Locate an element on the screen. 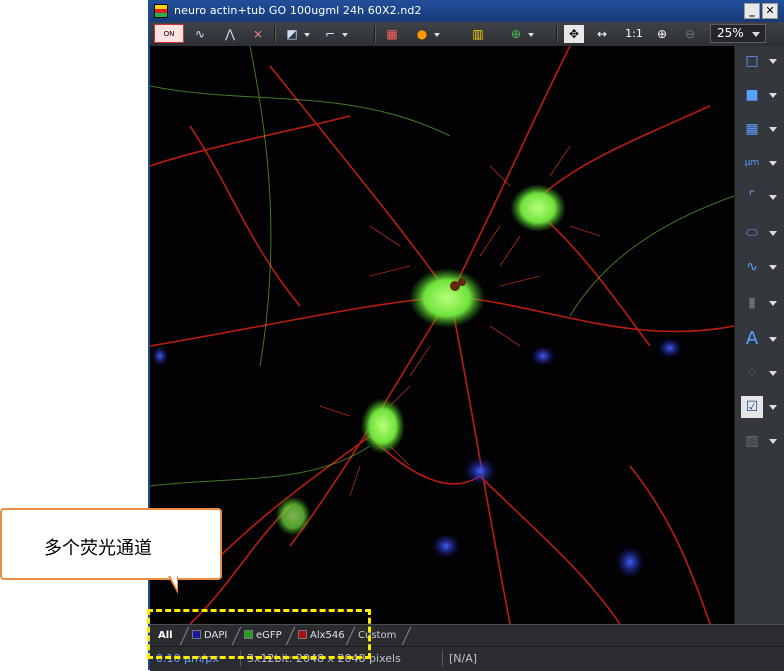 The width and height of the screenshot is (784, 671). zoom-select: 25% is located at coordinates (738, 33).